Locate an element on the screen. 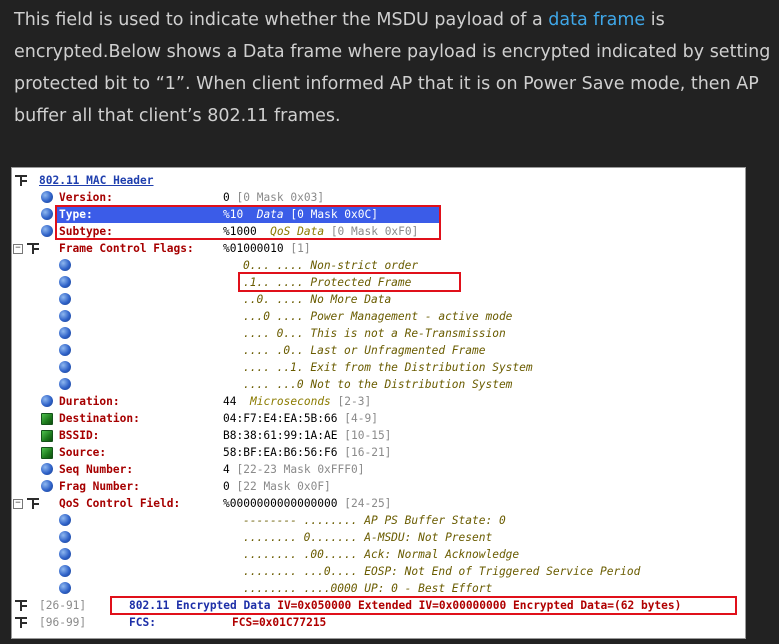 This screenshot has height=644, width=779. duration-row: Duration: 44 Microseconds [2-3] is located at coordinates (378, 401).